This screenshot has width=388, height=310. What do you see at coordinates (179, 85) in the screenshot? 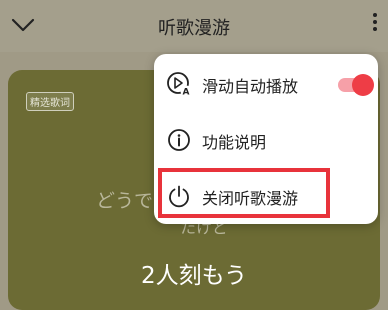
I see `autoplay-icon: A` at bounding box center [179, 85].